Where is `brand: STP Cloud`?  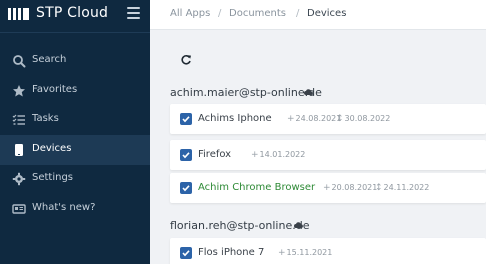 brand: STP Cloud is located at coordinates (75, 15).